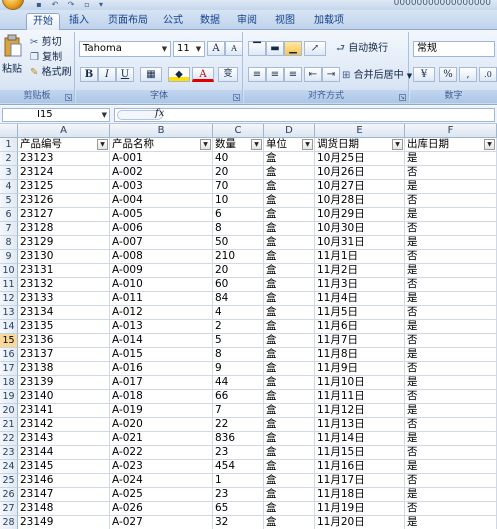 This screenshot has width=497, height=529. What do you see at coordinates (238, 299) in the screenshot?
I see `table-cell: 84` at bounding box center [238, 299].